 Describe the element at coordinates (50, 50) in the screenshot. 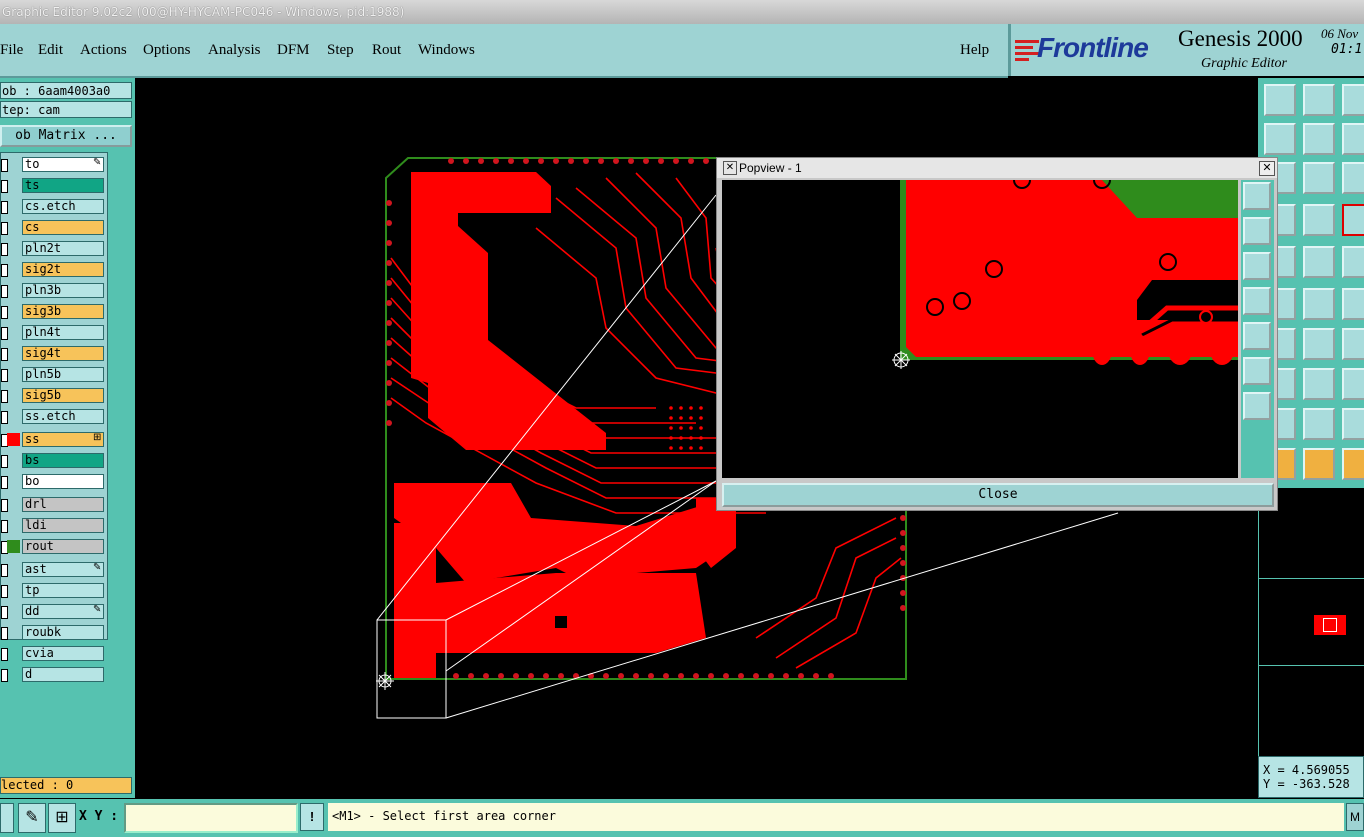

I see `menu-edit: Edit` at that location.